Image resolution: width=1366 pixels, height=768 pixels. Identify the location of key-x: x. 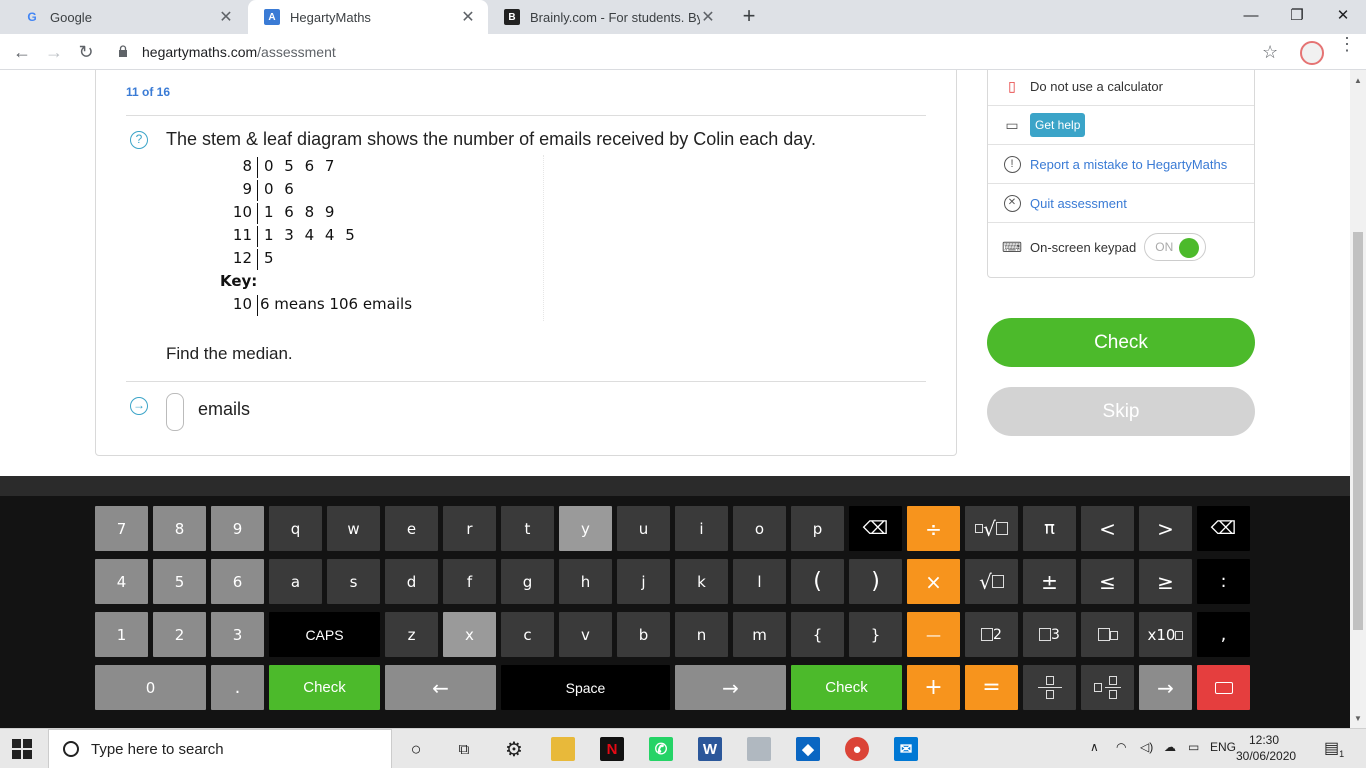
(469, 634).